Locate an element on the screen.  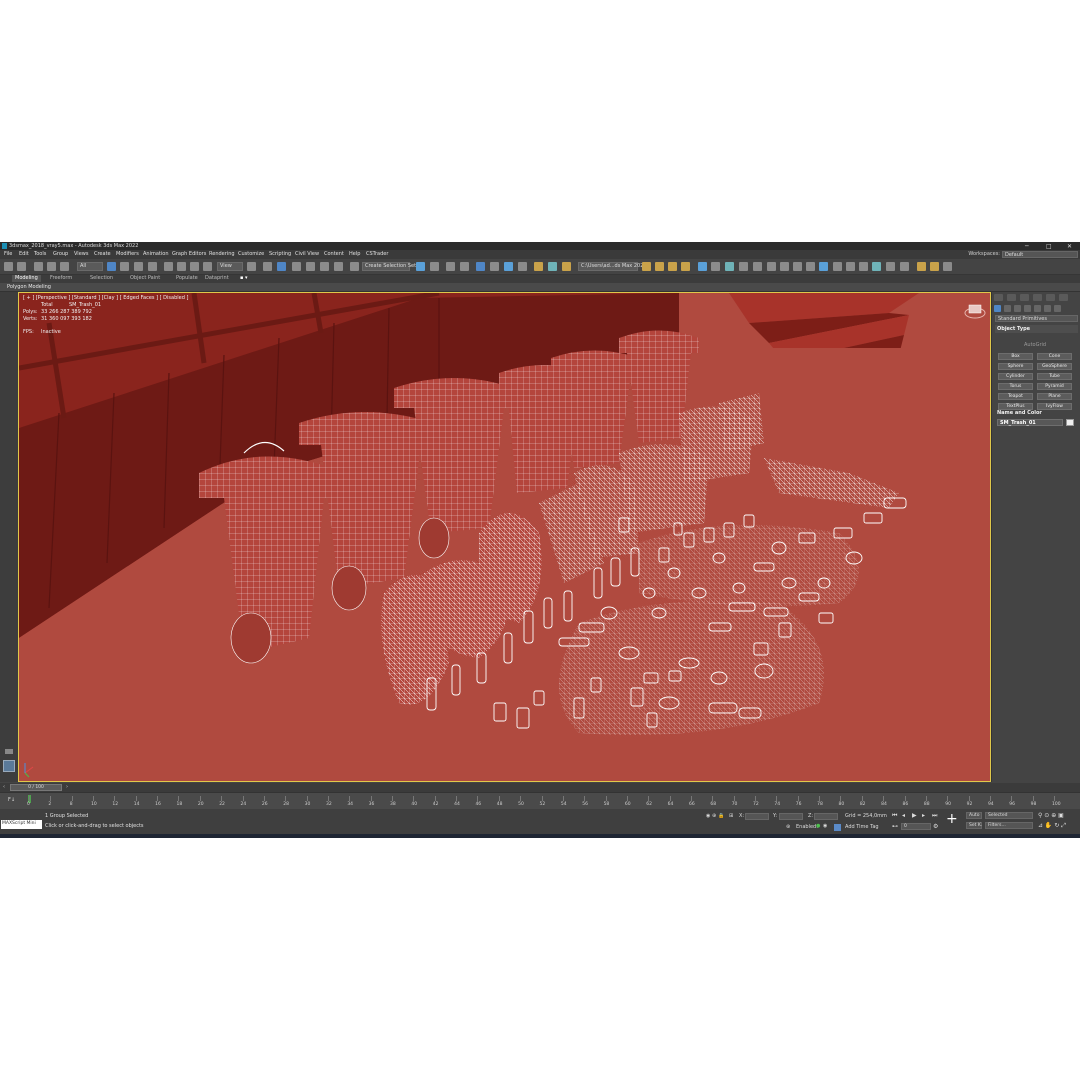
tab-modeling: Modeling is located at coordinates (26, 278).